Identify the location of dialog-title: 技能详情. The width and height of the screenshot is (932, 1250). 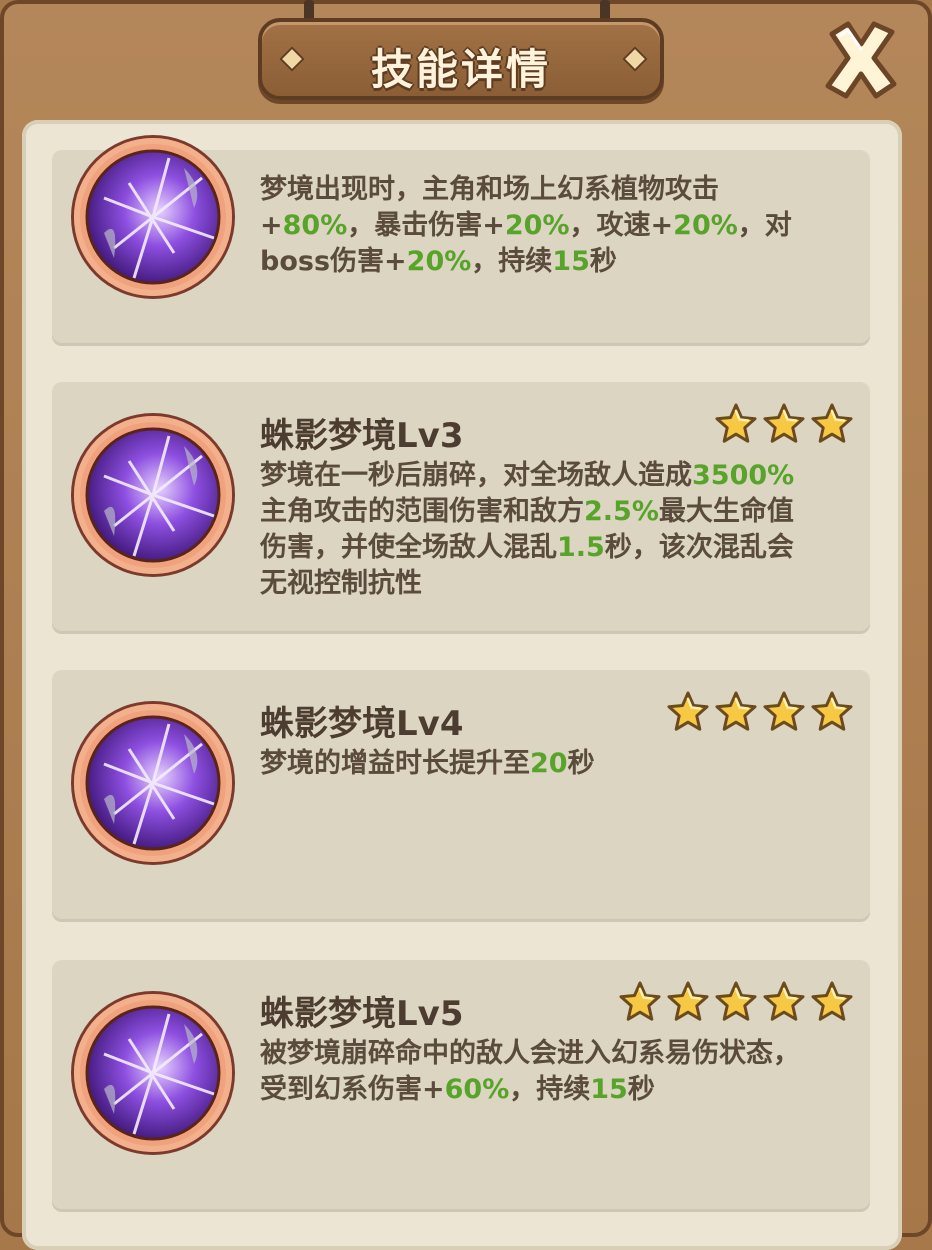
(460, 69).